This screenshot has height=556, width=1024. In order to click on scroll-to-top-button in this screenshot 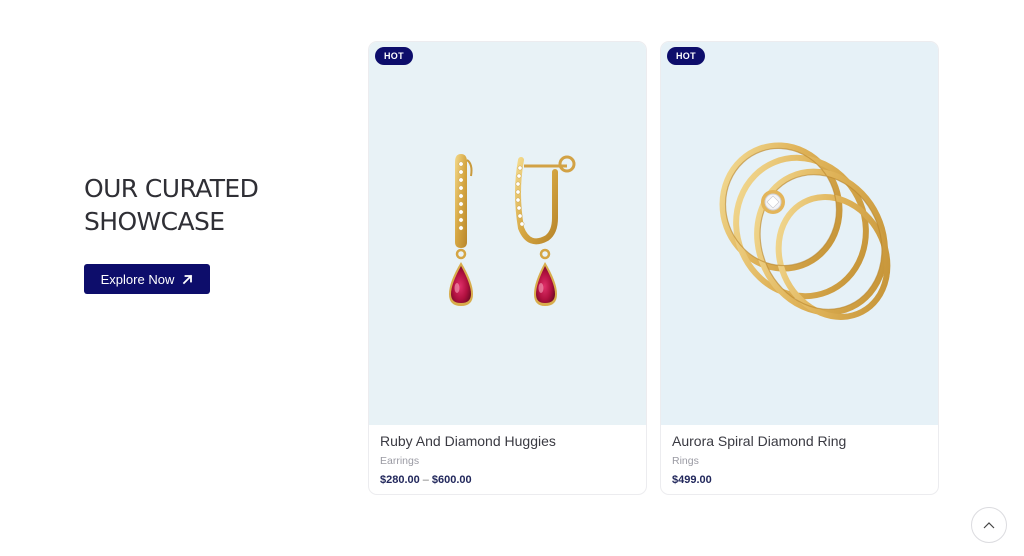, I will do `click(989, 525)`.